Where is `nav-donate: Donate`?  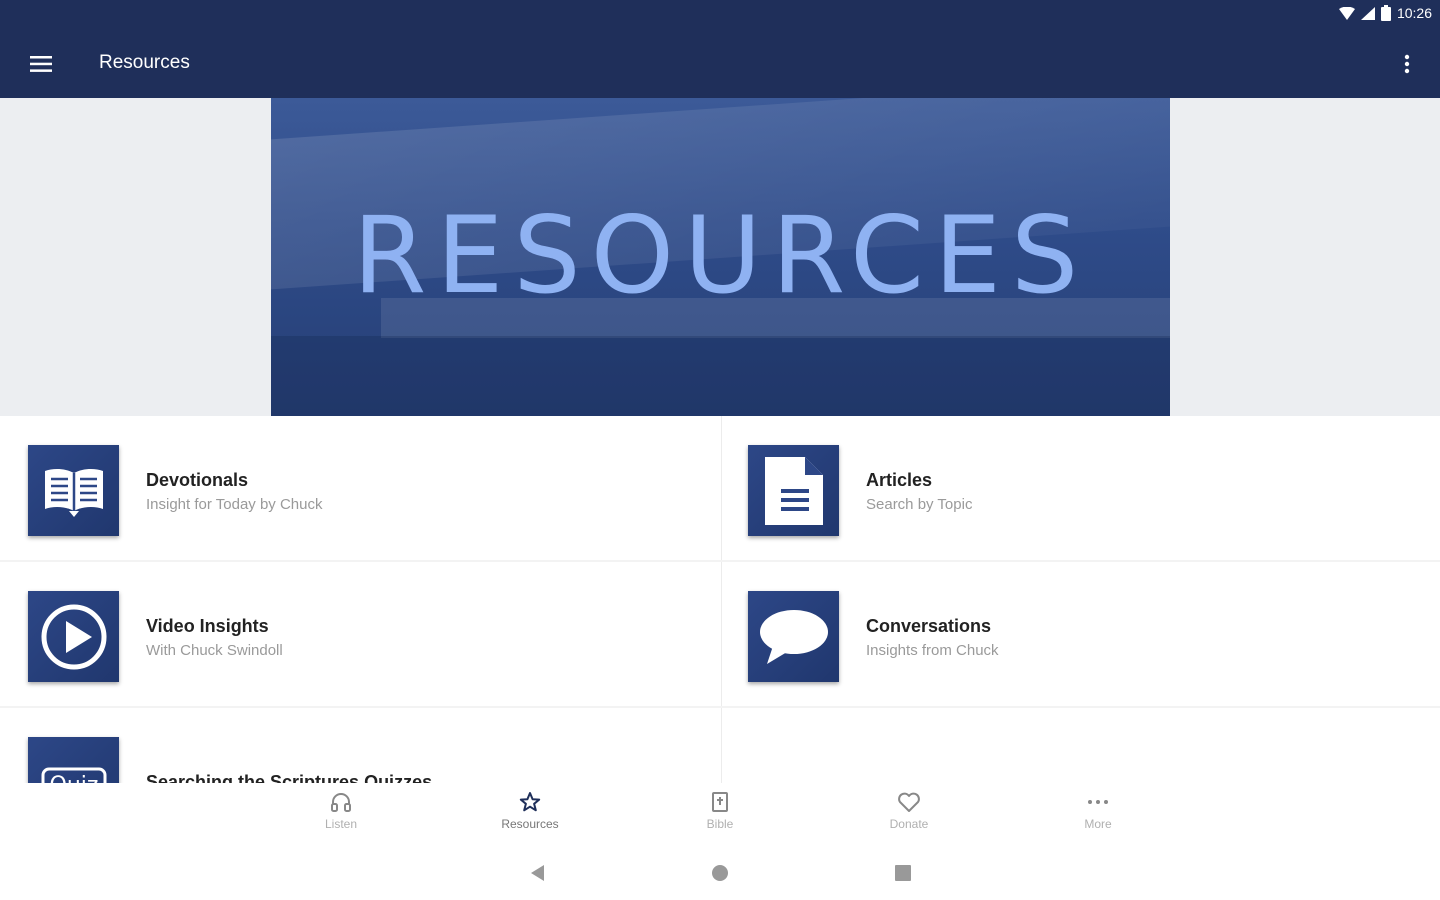 nav-donate: Donate is located at coordinates (909, 817).